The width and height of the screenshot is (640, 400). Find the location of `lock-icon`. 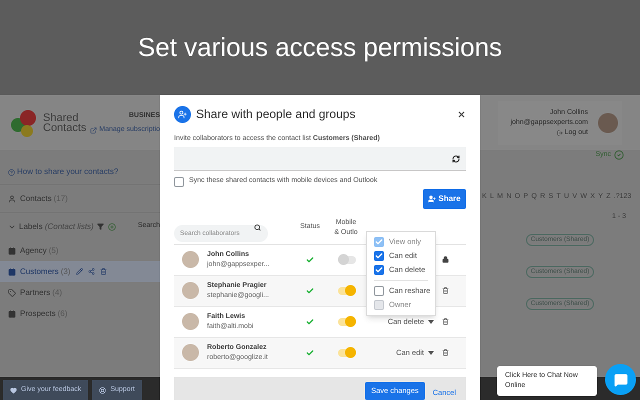

lock-icon is located at coordinates (445, 260).